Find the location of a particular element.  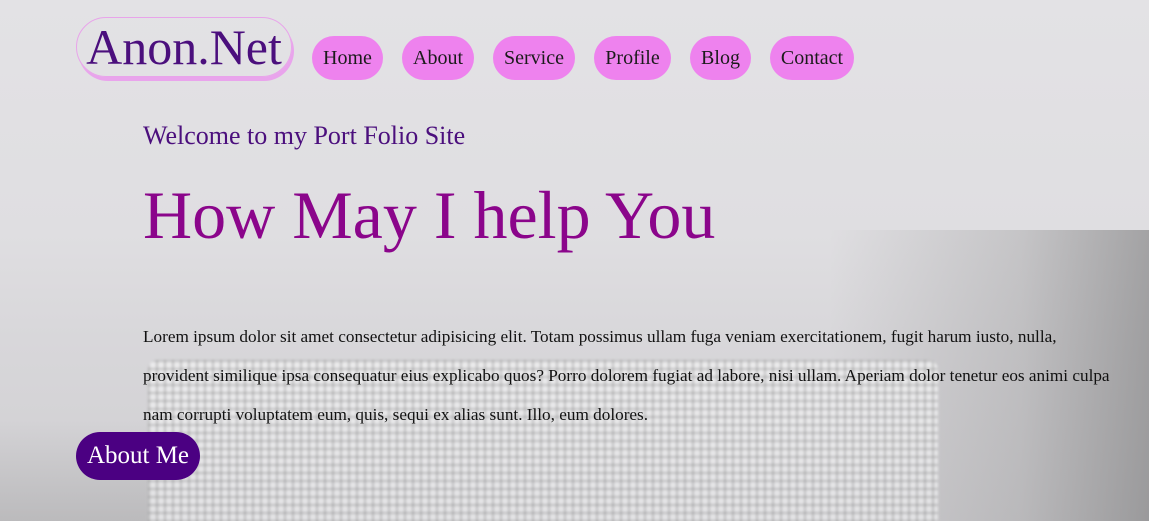

nav-profile-button: Profile is located at coordinates (632, 58).